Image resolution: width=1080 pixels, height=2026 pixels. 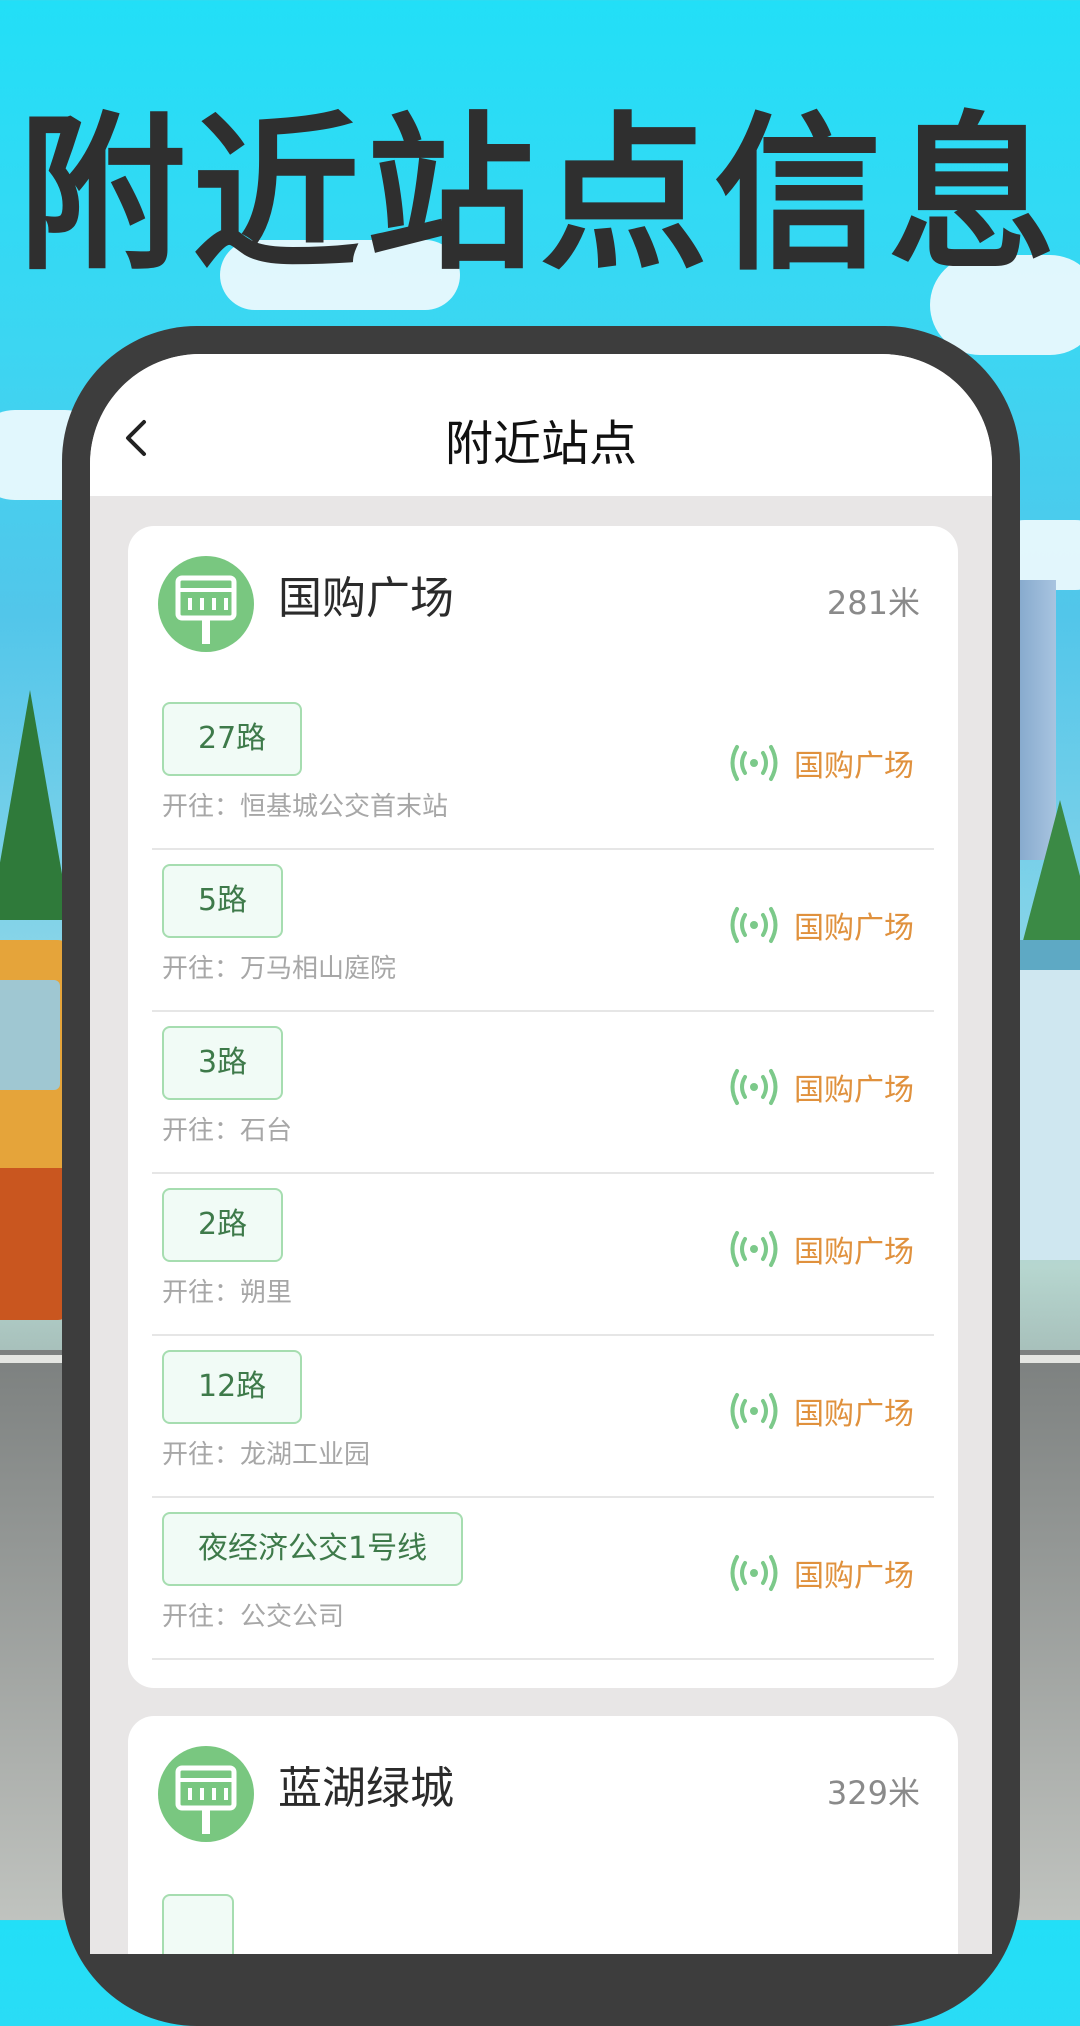 I want to click on bus-shelter, so click(x=1050, y=1100).